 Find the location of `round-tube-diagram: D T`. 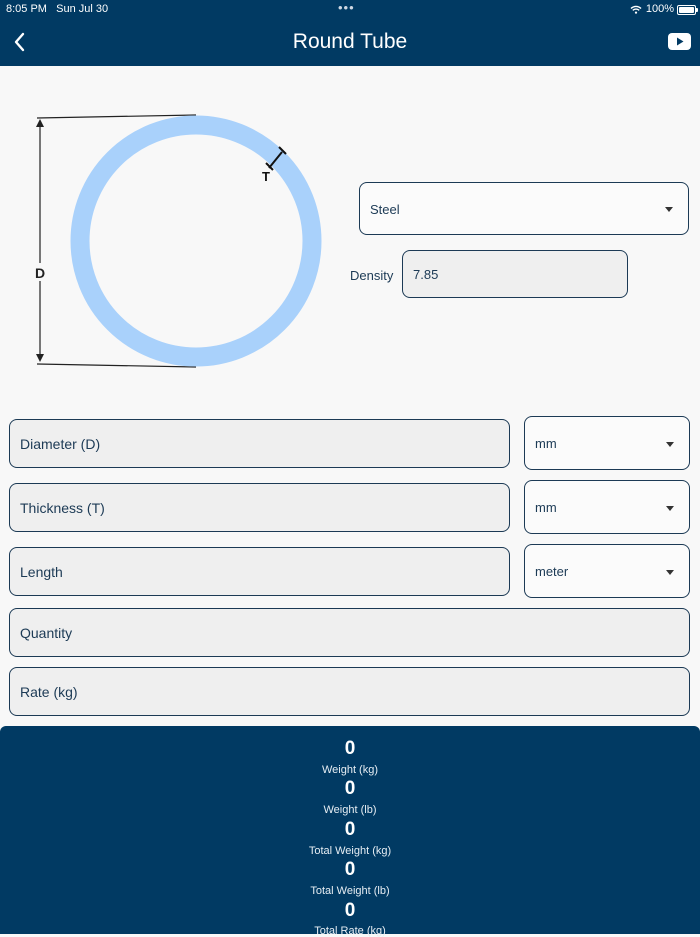

round-tube-diagram: D T is located at coordinates (176, 241).